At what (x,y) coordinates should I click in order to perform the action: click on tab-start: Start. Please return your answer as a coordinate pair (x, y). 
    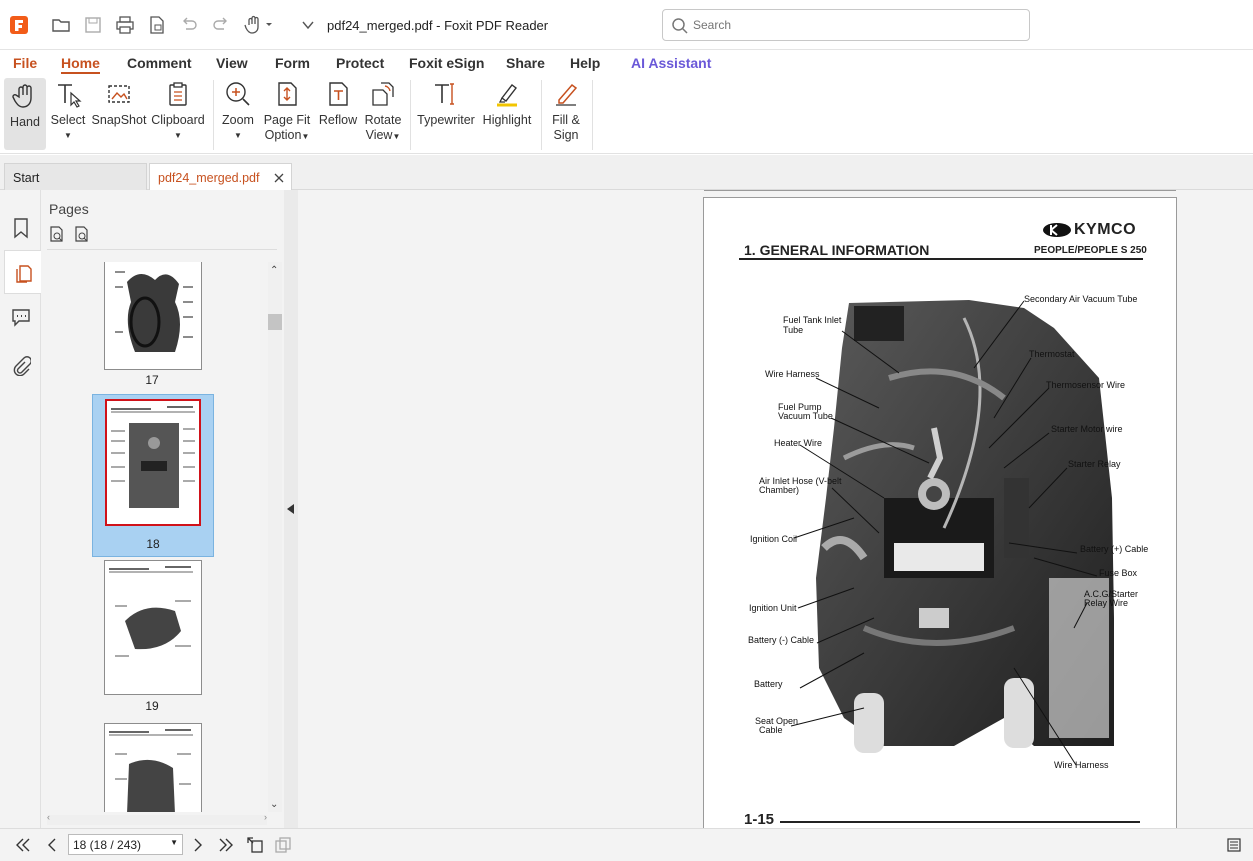
    Looking at the image, I should click on (75, 176).